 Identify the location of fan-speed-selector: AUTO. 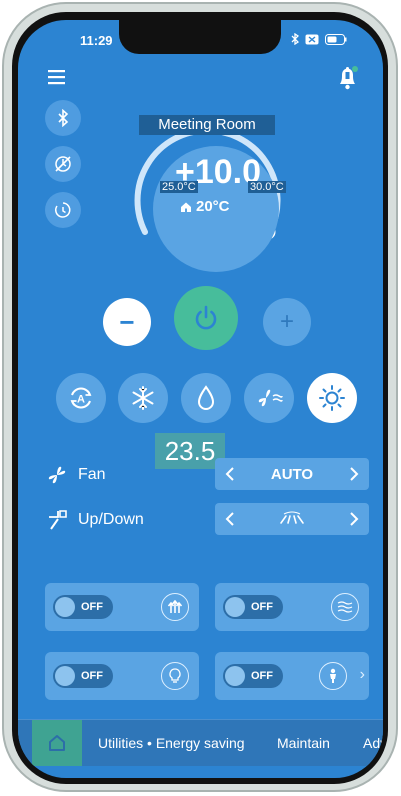
(292, 474).